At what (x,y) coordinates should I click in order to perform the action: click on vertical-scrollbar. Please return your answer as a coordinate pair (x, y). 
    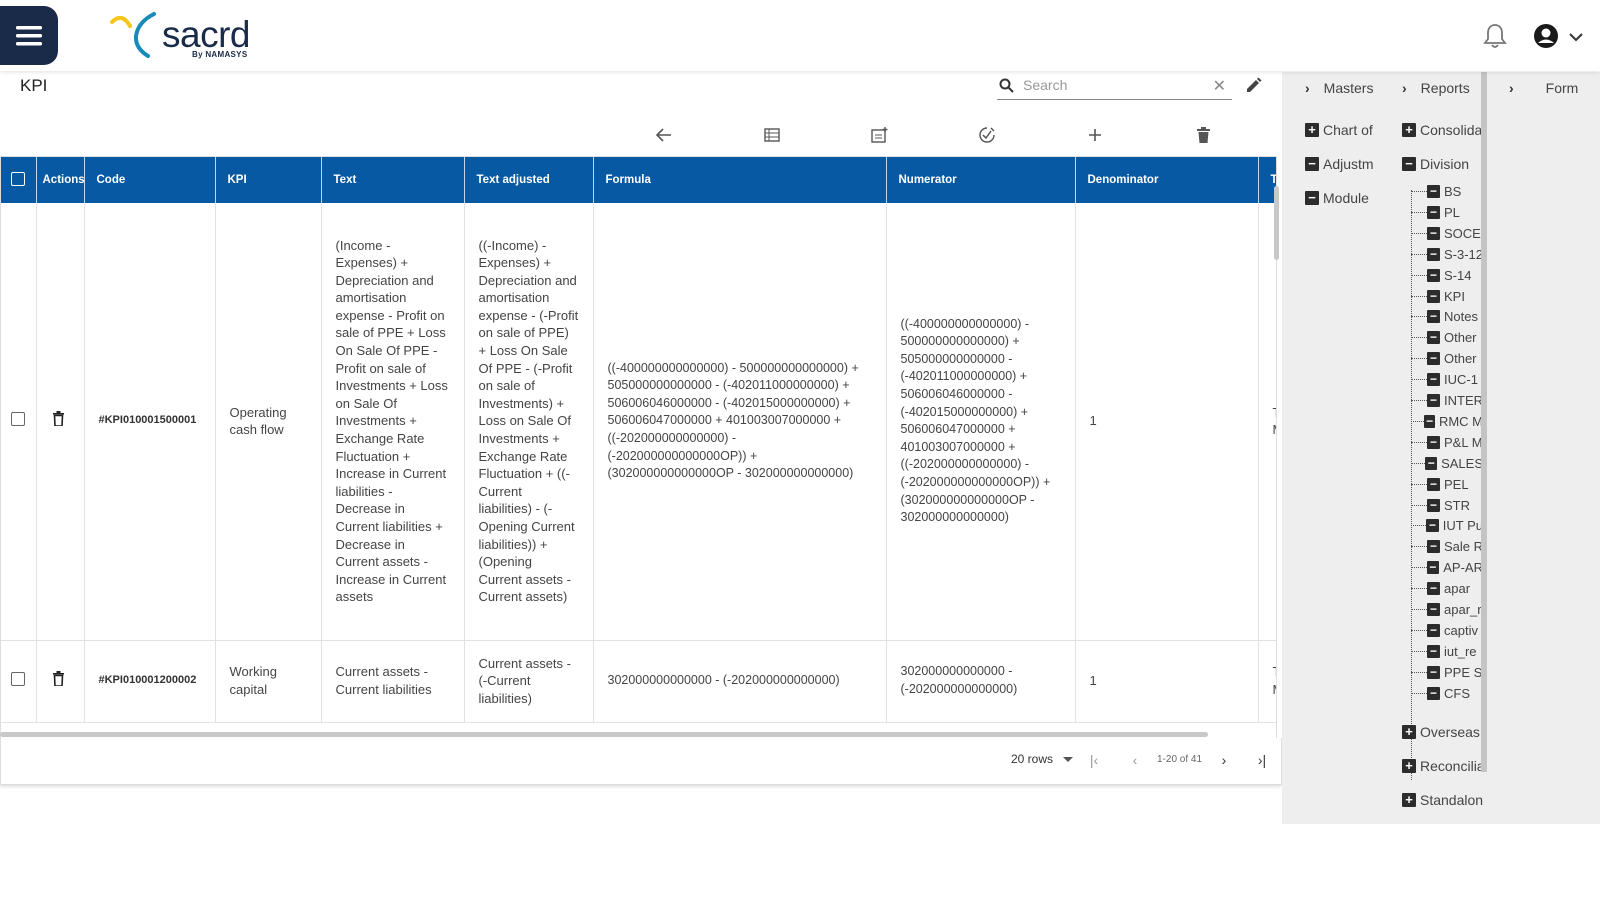
    Looking at the image, I should click on (1276, 223).